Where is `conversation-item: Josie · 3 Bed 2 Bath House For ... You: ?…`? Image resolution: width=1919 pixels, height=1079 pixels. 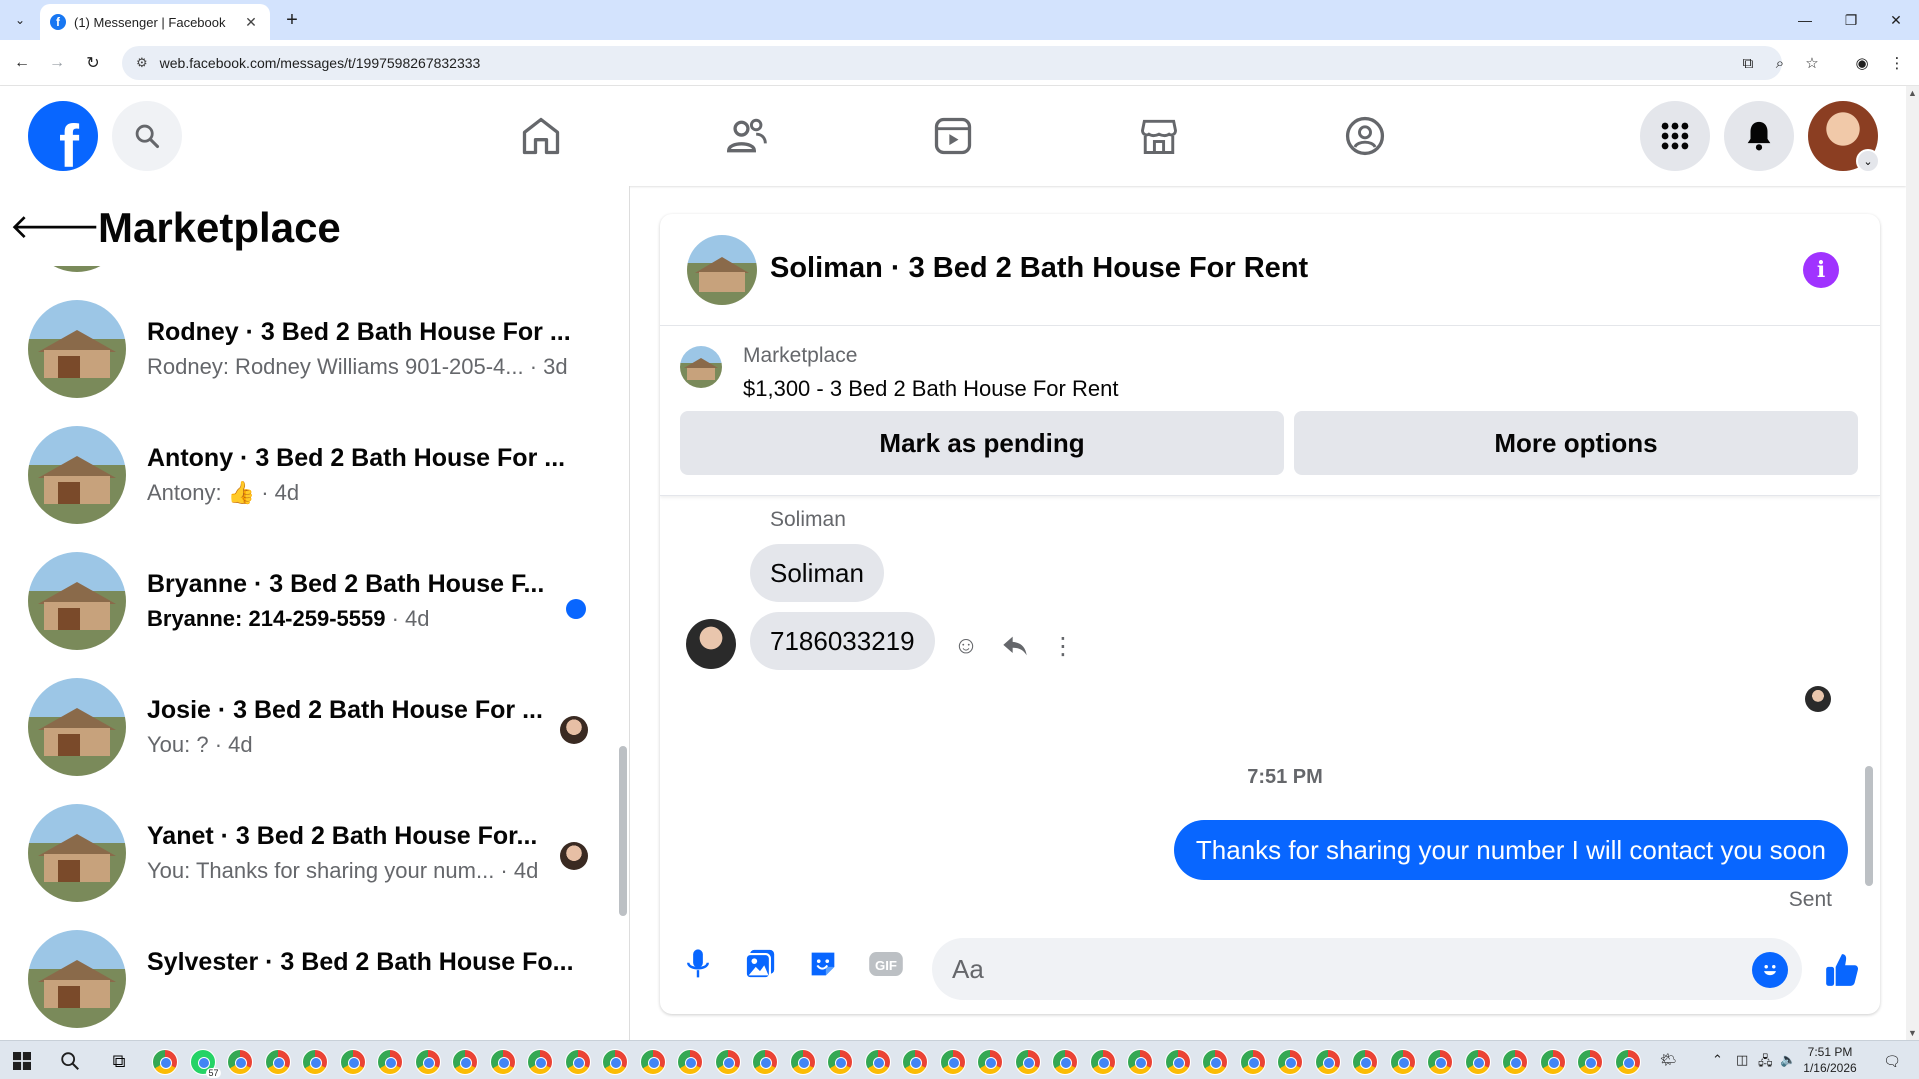 conversation-item: Josie · 3 Bed 2 Bath House For ... You: ?… is located at coordinates (300, 727).